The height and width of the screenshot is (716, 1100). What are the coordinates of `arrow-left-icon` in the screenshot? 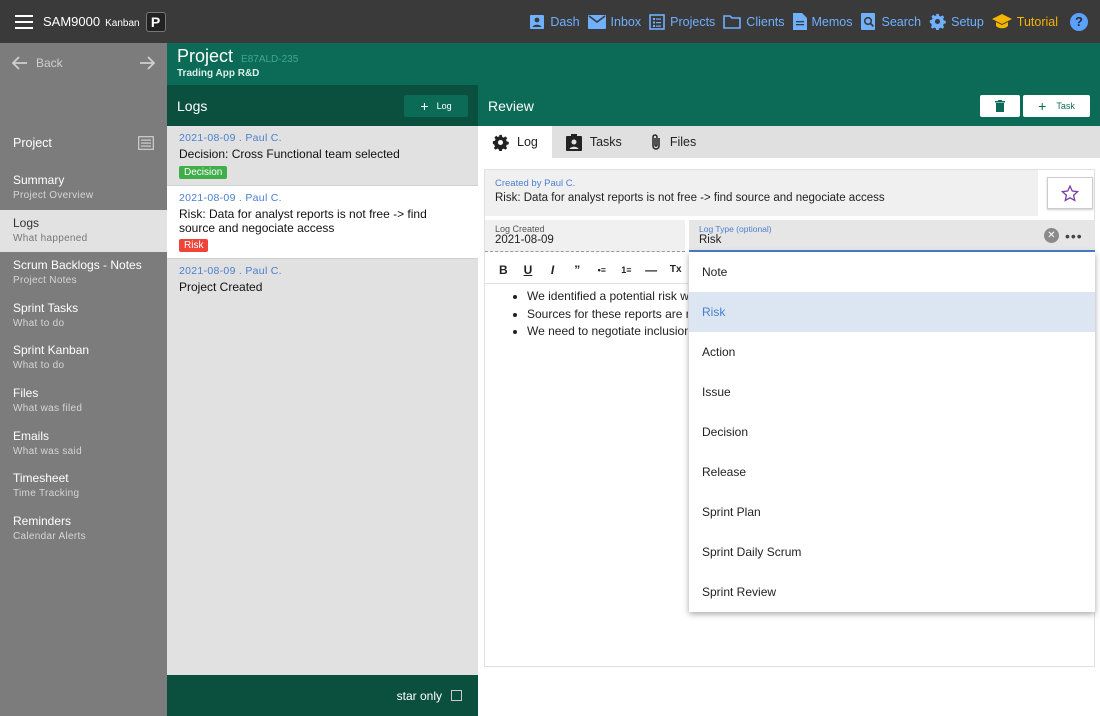 It's located at (20, 63).